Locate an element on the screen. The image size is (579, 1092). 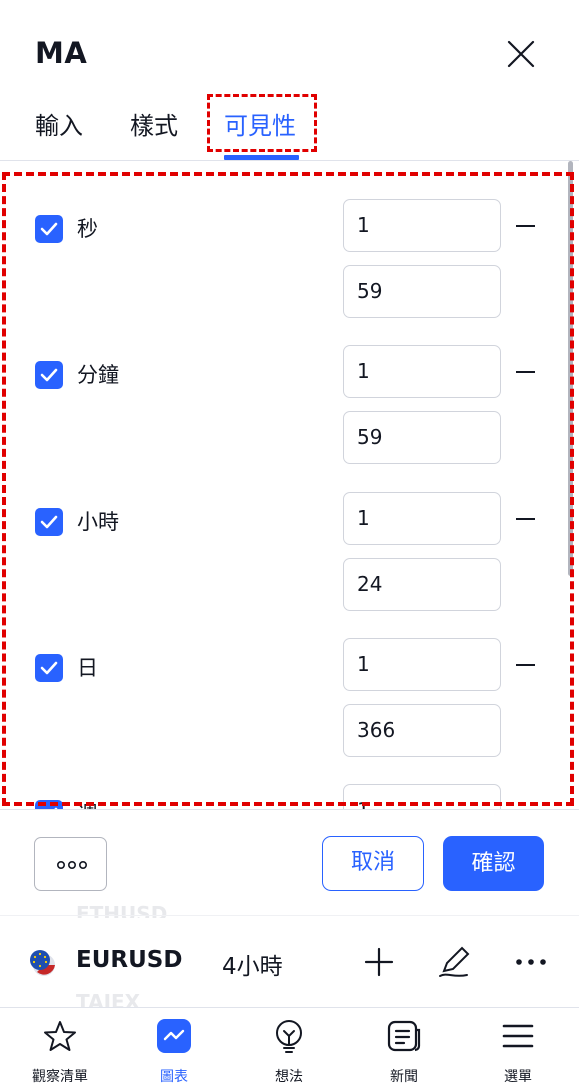
tab-inputs: 輸入 is located at coordinates (59, 123).